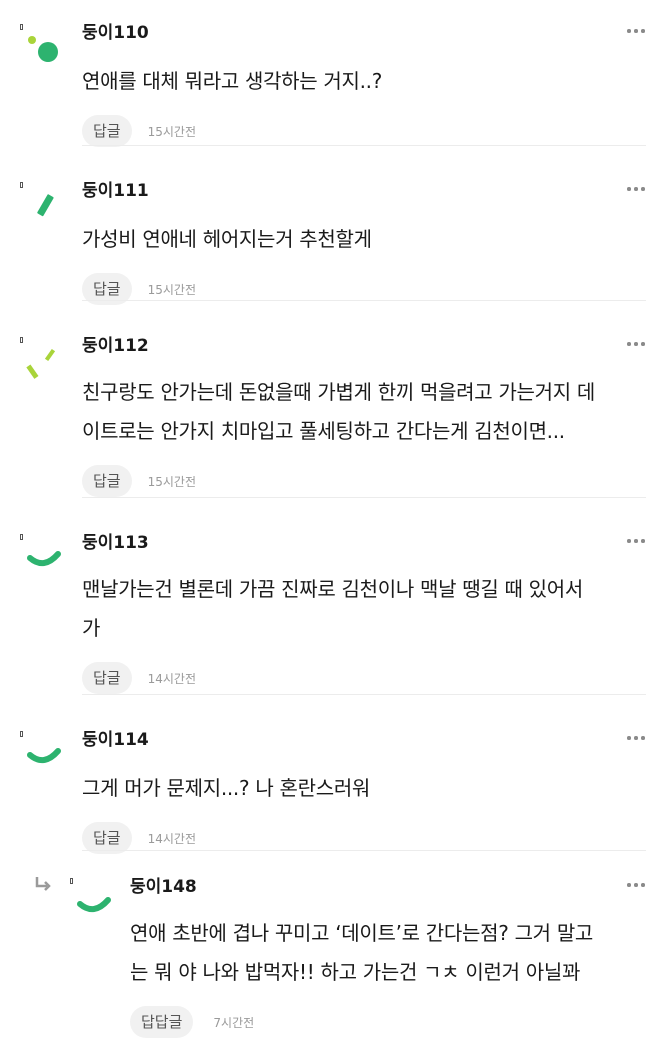 The image size is (658, 1038). I want to click on comment-time: 7시간전, so click(234, 1022).